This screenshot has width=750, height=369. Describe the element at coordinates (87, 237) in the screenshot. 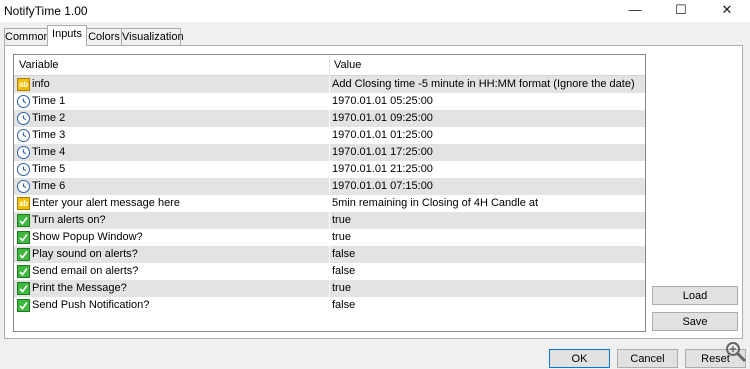

I see `variable-cell: Show Popup Window?` at that location.